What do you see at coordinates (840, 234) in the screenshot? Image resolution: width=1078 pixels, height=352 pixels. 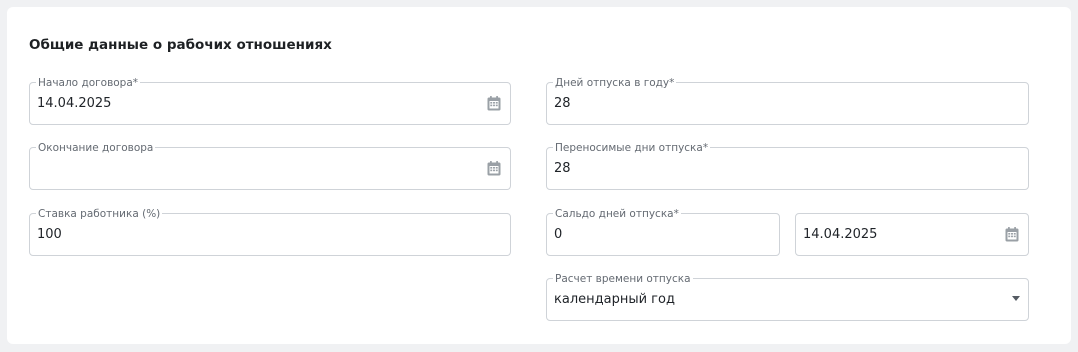 I see `vacation-balance-date-value: 14.04.2025` at bounding box center [840, 234].